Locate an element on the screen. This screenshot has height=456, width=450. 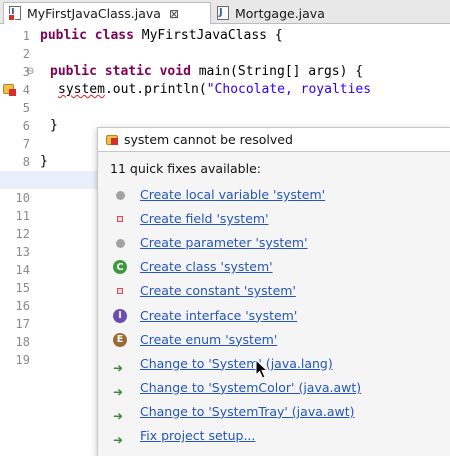
quick-fix-item: ➜ Change to 'SystemColor' (java.awt) is located at coordinates (274, 388).